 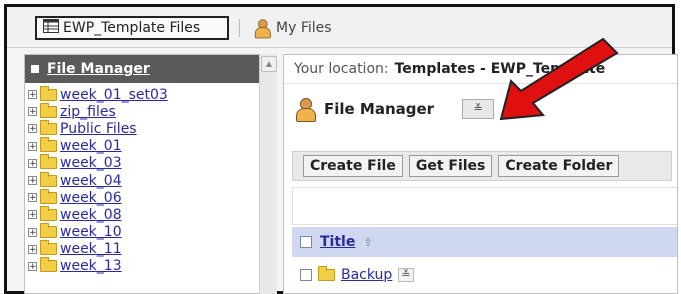 I want to click on tree-item: + week_01, so click(x=150, y=146).